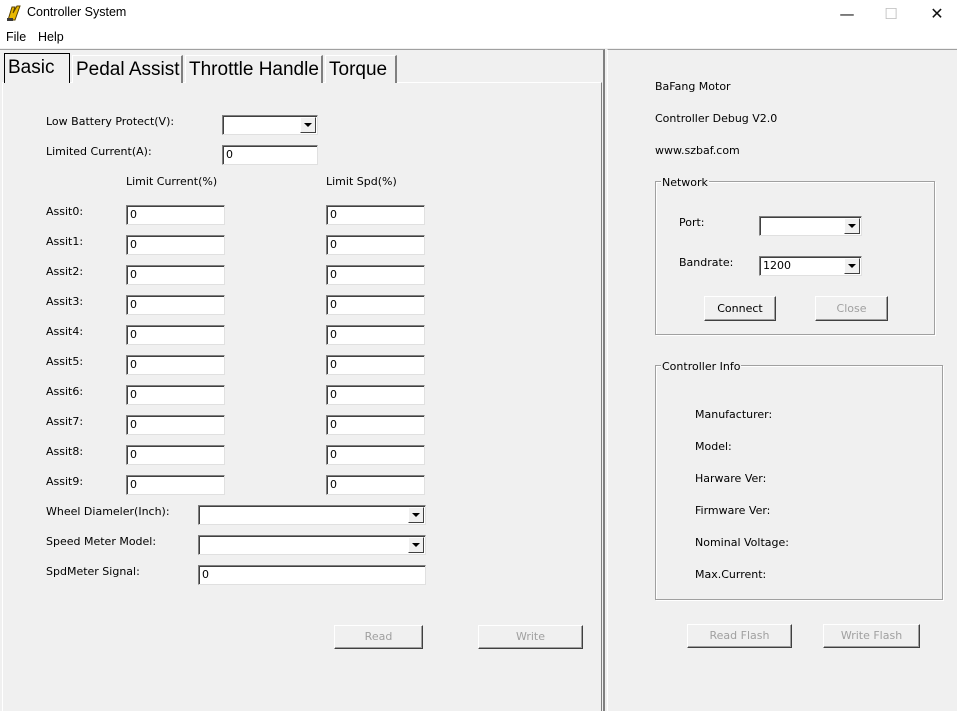  Describe the element at coordinates (742, 542) in the screenshot. I see `nominal-voltage-label: Nominal Voltage:` at that location.